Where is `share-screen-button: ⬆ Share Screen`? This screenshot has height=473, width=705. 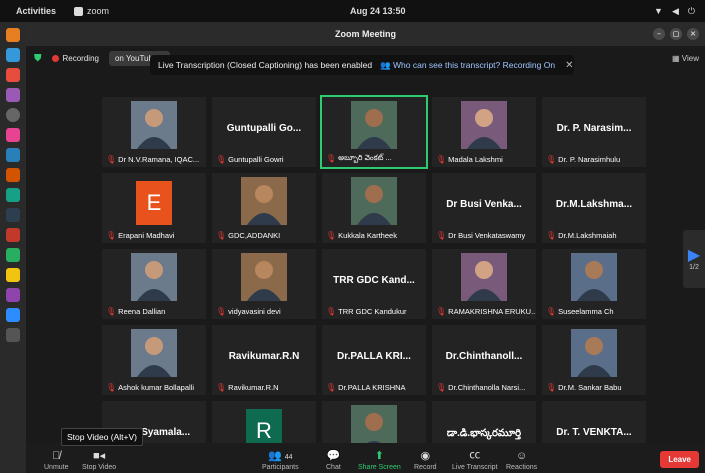 share-screen-button: ⬆ Share Screen is located at coordinates (379, 460).